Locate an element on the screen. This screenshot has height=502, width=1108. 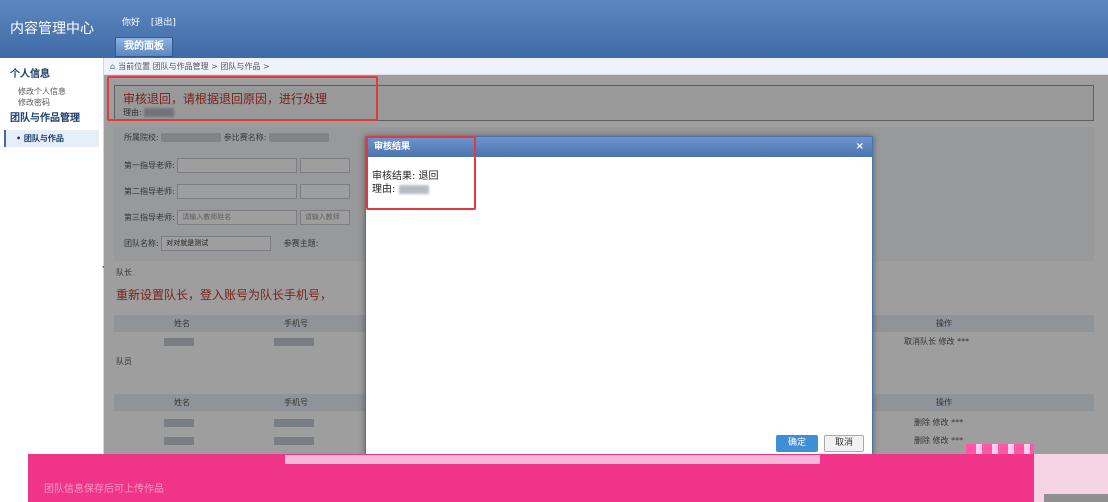
banner-decoration is located at coordinates (1000, 449).